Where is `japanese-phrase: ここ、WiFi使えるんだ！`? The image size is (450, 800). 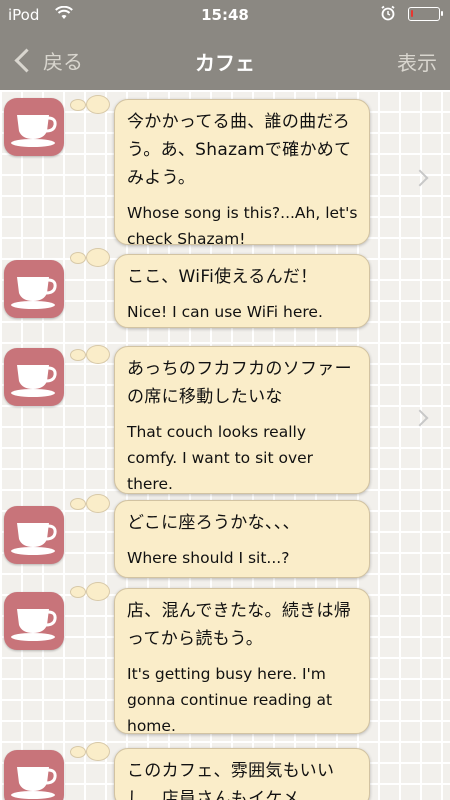
japanese-phrase: ここ、WiFi使えるんだ！ is located at coordinates (222, 277).